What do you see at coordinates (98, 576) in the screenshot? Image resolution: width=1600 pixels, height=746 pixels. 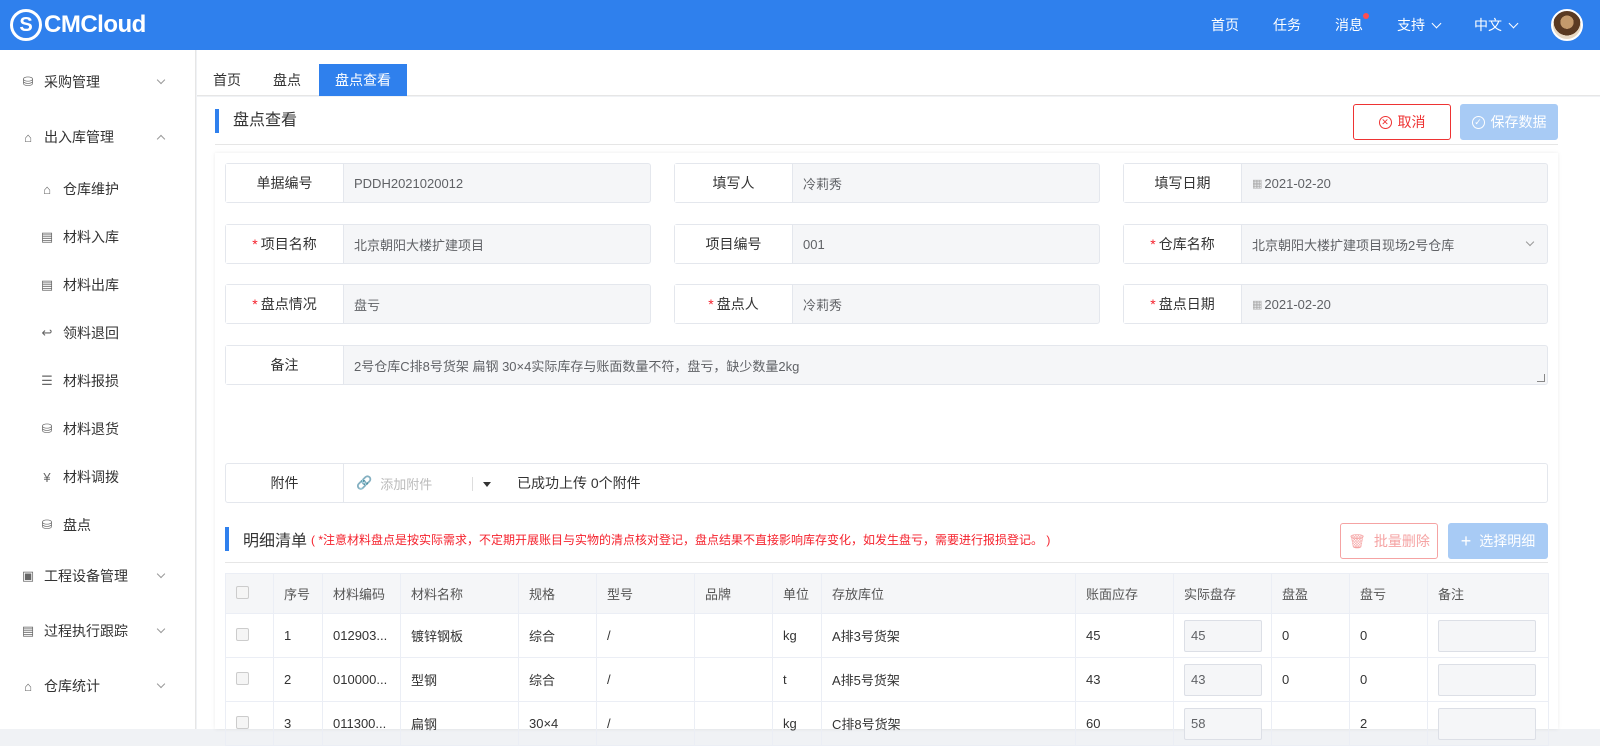 I see `sidebar-item-equipment: ▣ 工程设备管理` at bounding box center [98, 576].